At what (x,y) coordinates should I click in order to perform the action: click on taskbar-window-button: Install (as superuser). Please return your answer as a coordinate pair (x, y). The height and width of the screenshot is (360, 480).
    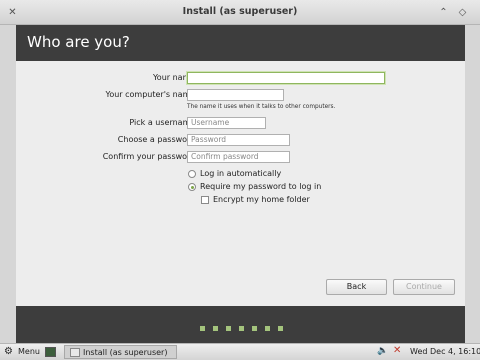
    Looking at the image, I should click on (120, 352).